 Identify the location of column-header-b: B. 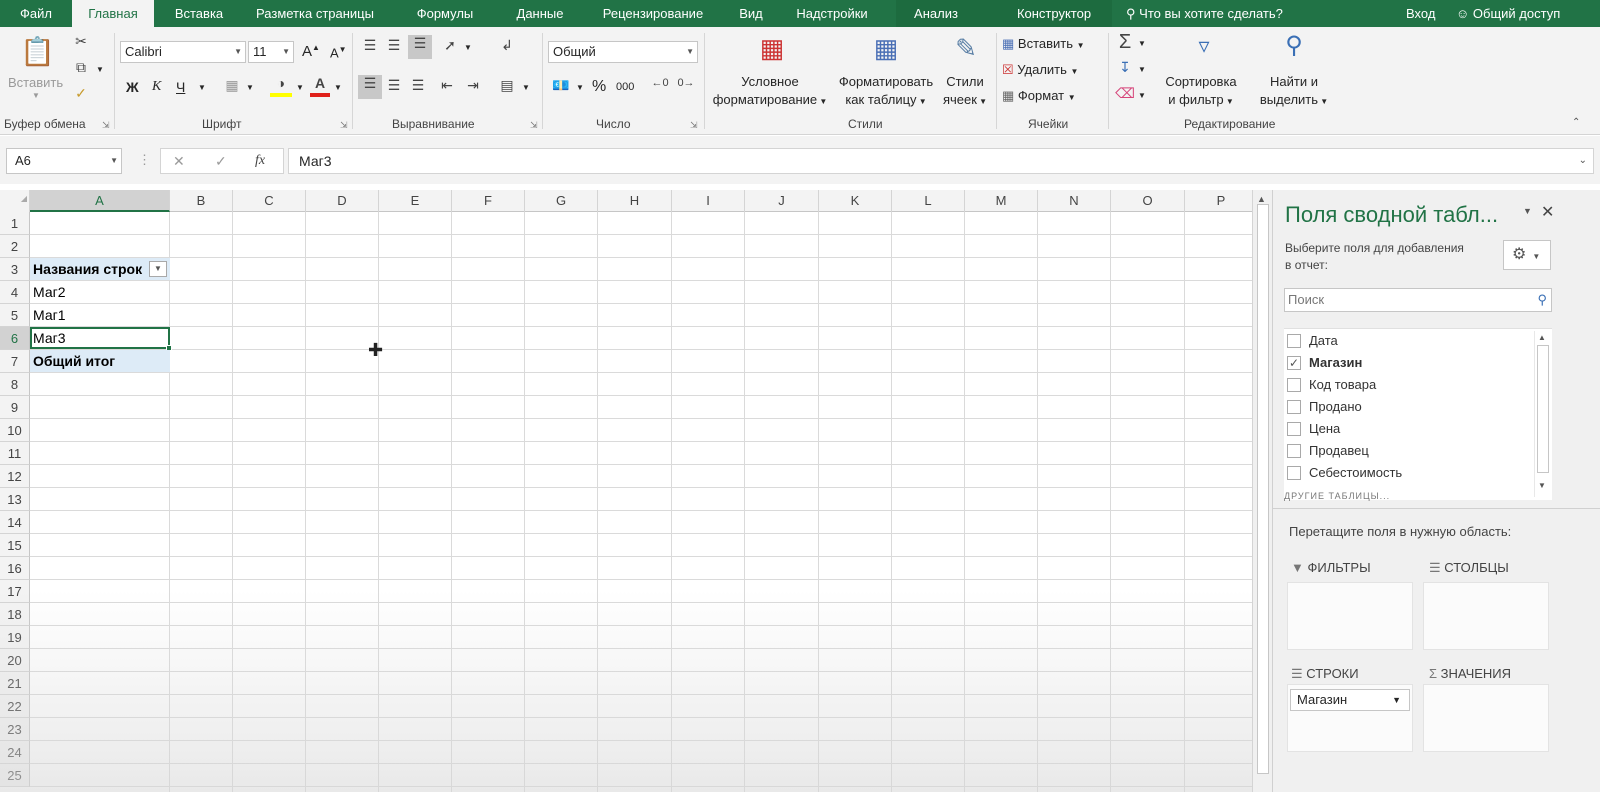
(201, 201).